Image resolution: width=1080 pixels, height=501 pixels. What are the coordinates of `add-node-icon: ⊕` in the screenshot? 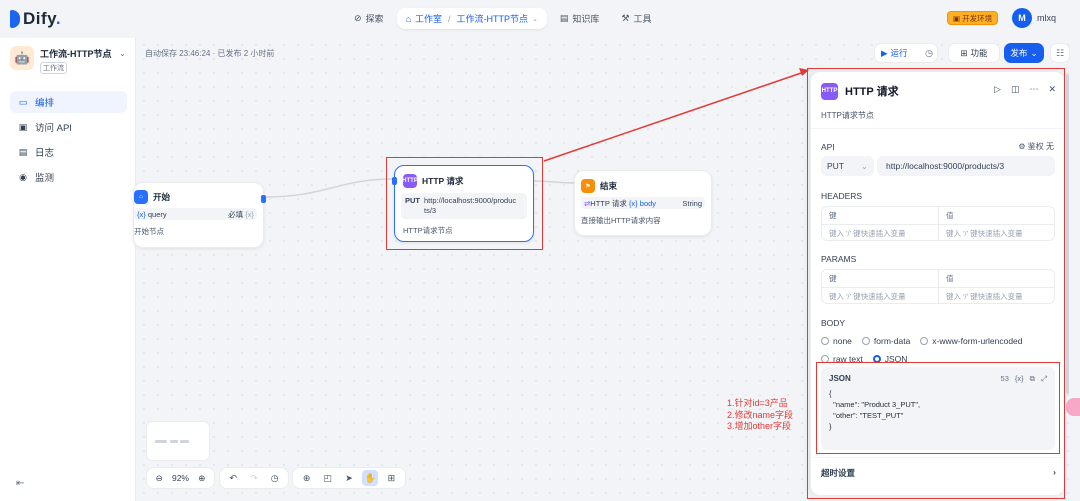 It's located at (307, 478).